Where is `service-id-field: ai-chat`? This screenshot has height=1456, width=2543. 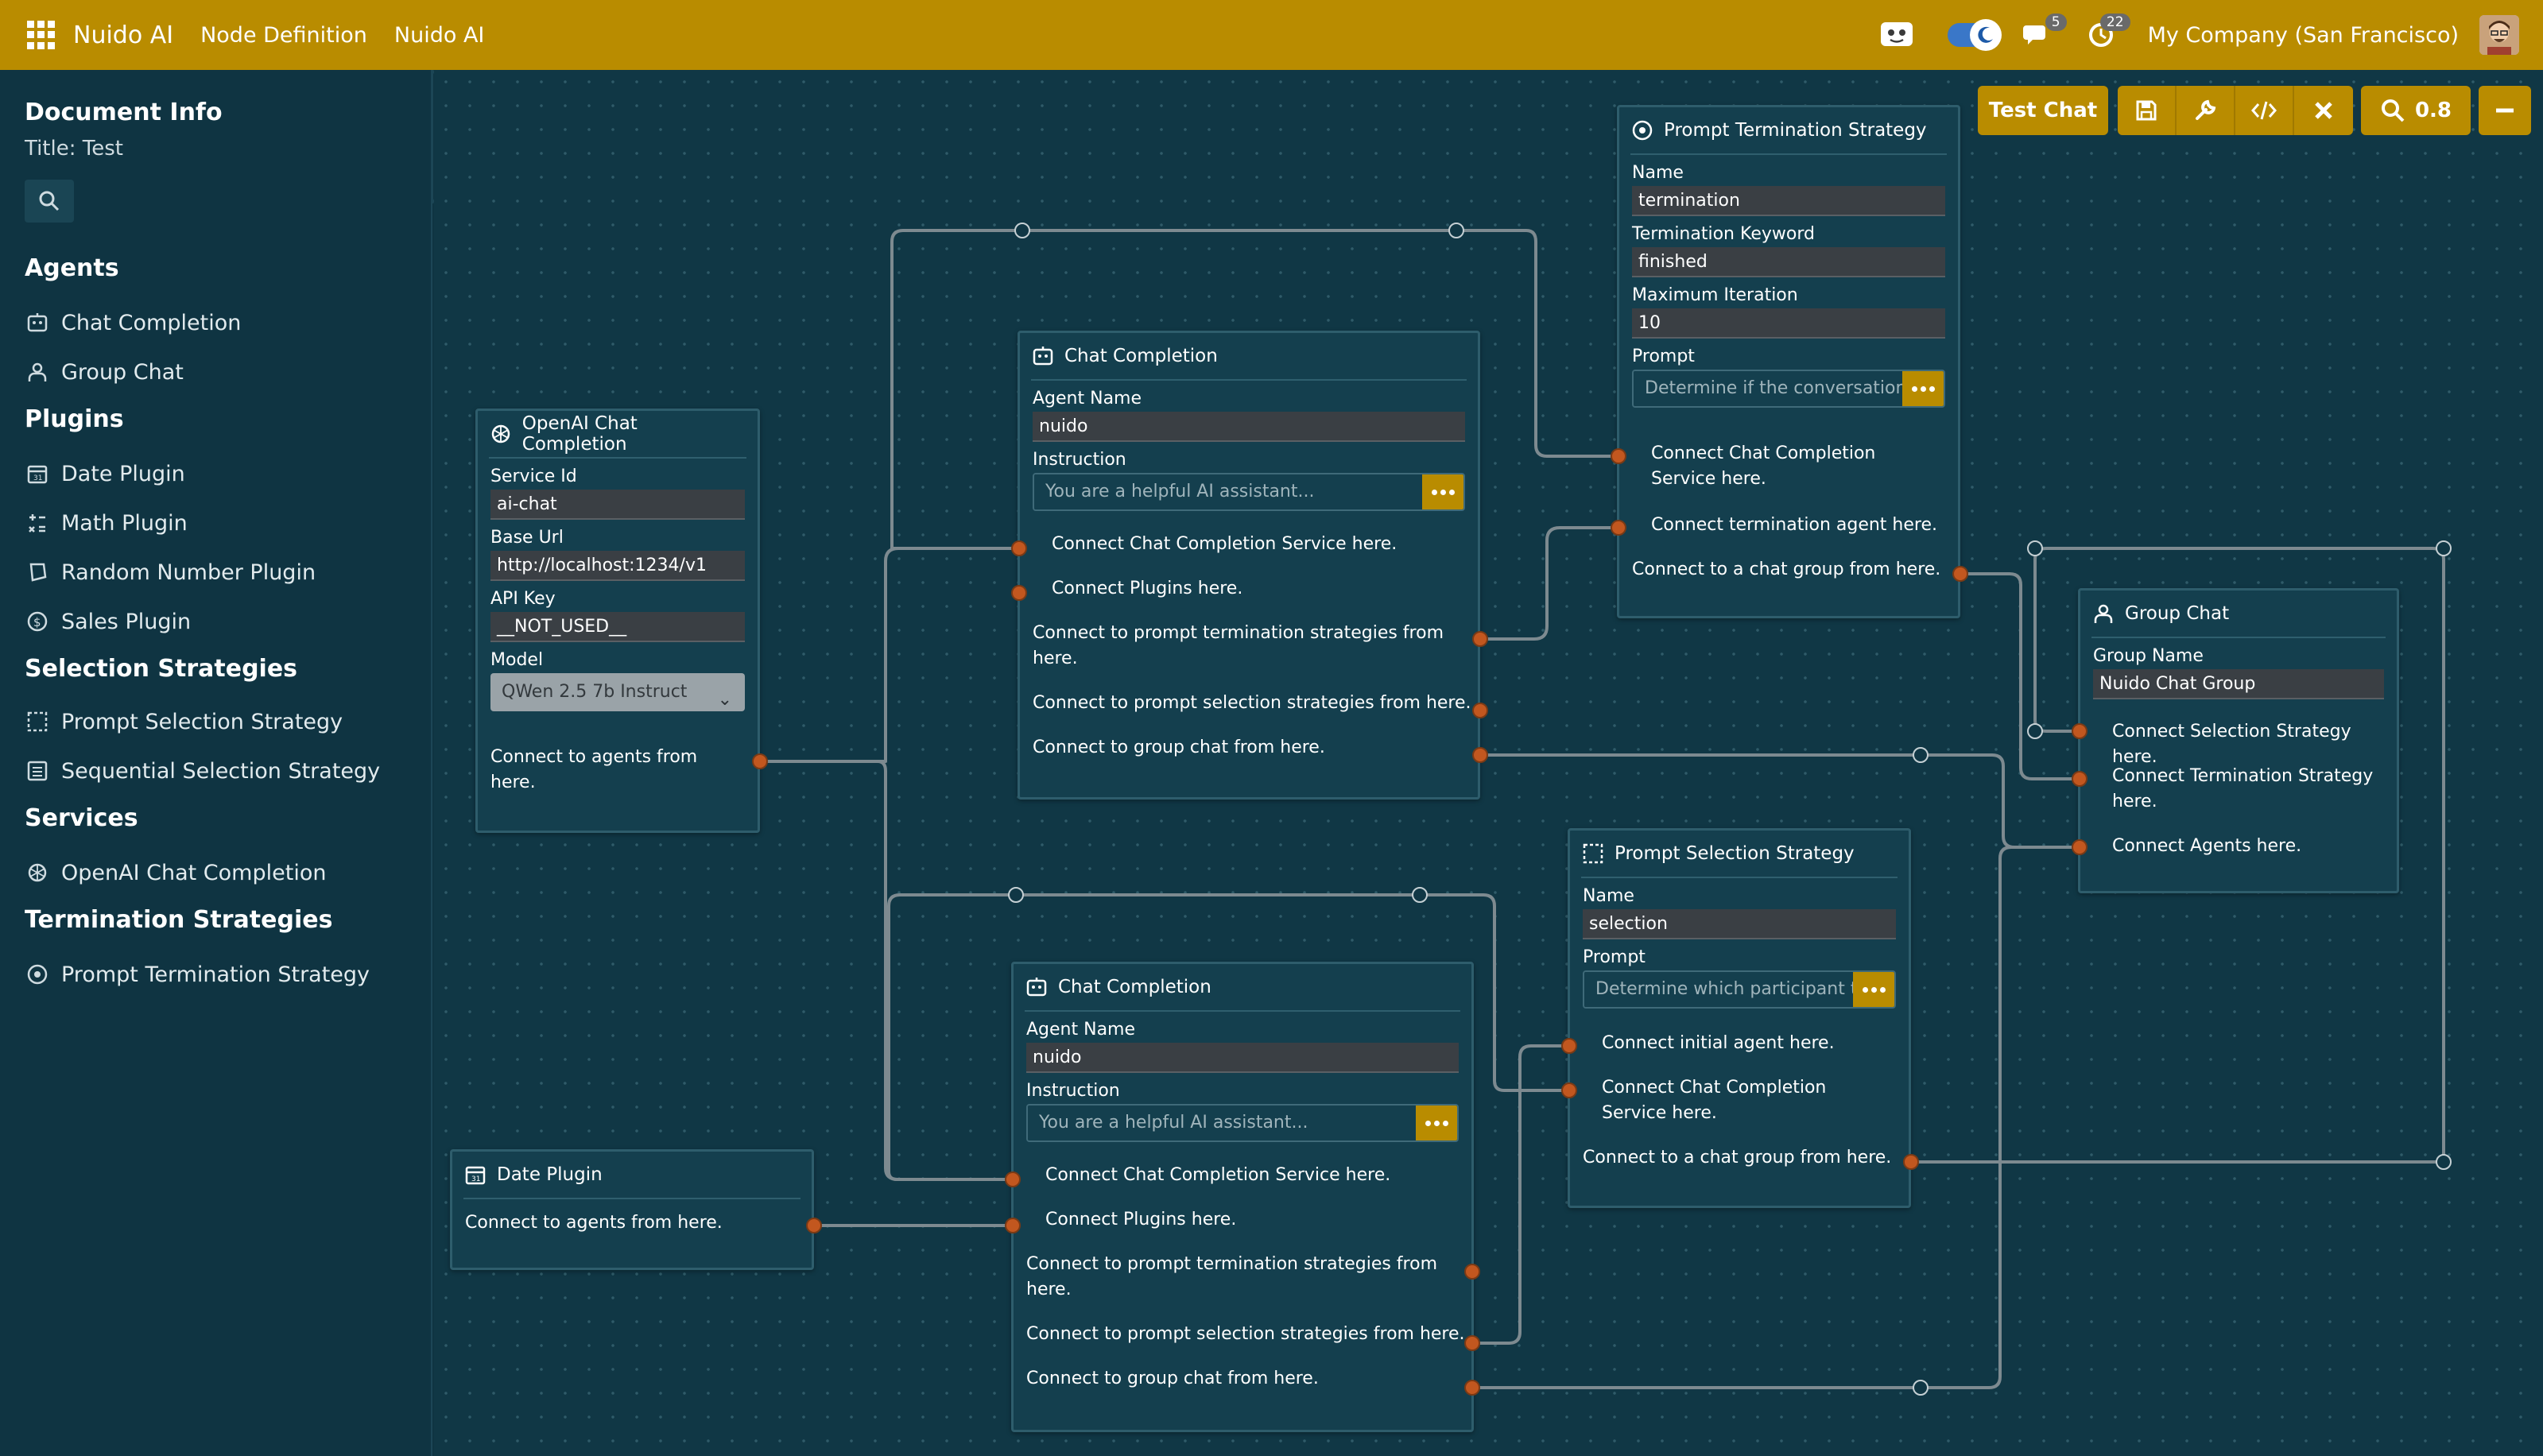 service-id-field: ai-chat is located at coordinates (617, 505).